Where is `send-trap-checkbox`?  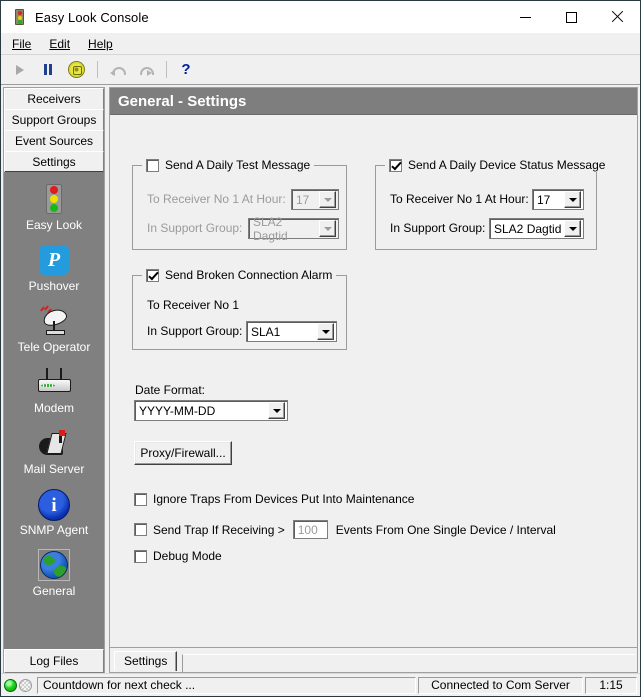 send-trap-checkbox is located at coordinates (140, 529).